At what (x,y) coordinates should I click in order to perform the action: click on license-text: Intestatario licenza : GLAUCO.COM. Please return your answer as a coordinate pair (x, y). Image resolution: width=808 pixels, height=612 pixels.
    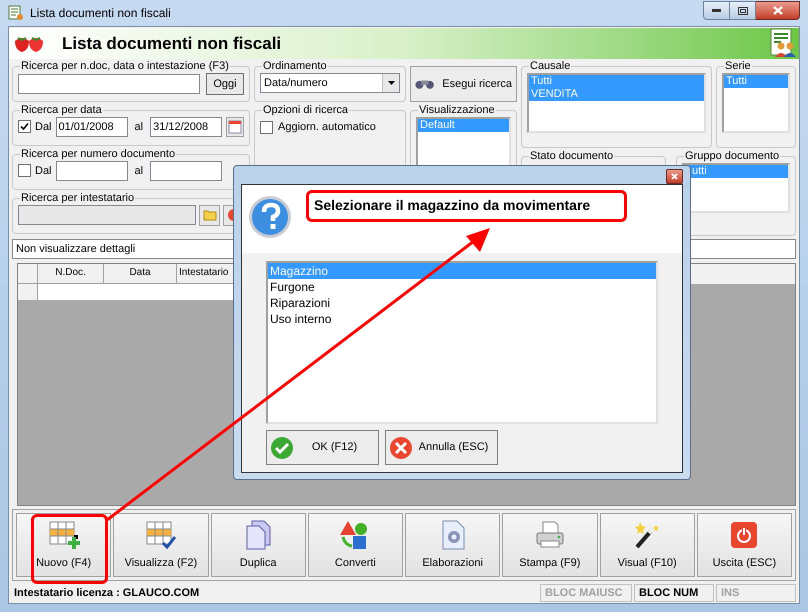
    Looking at the image, I should click on (106, 593).